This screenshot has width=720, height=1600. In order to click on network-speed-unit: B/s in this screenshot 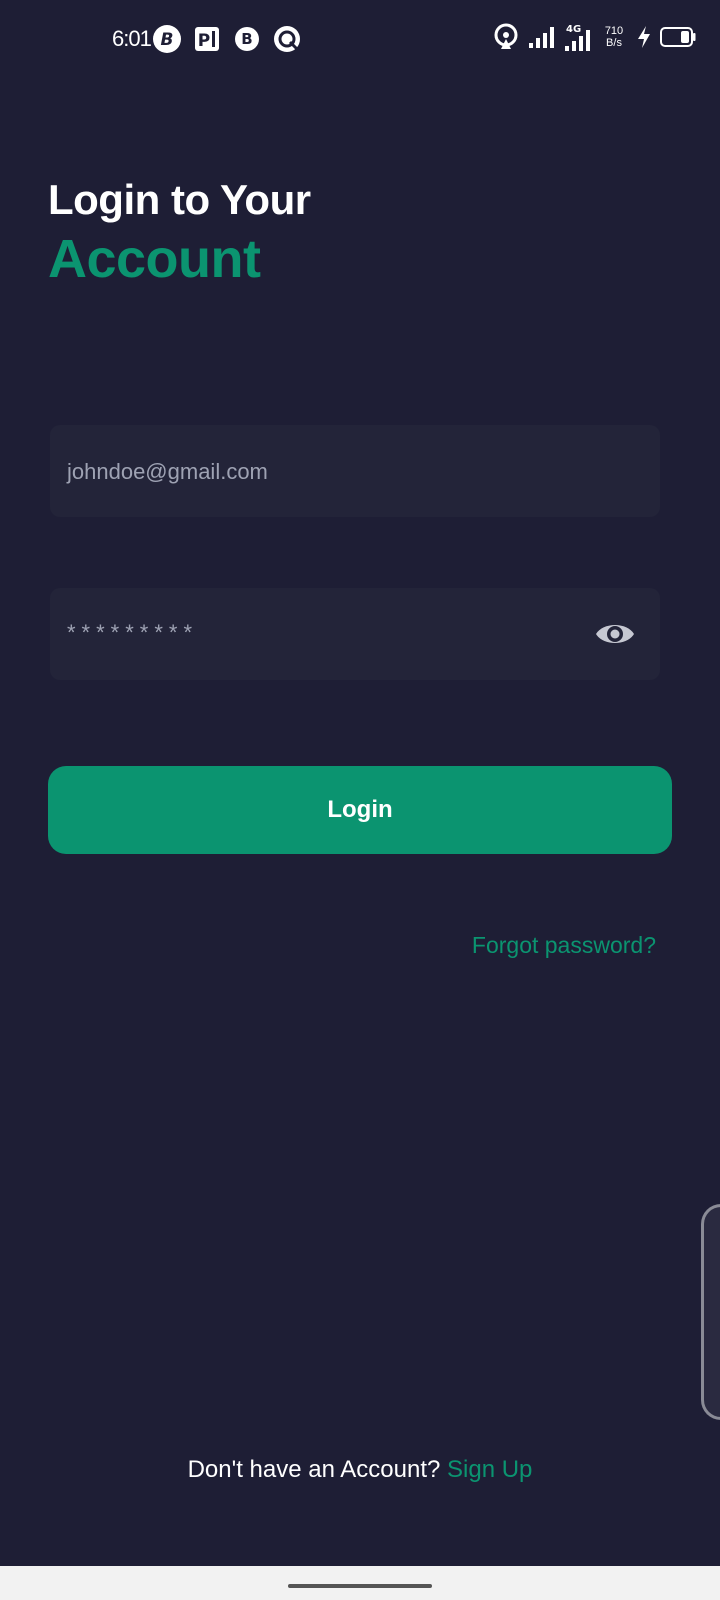, I will do `click(614, 43)`.